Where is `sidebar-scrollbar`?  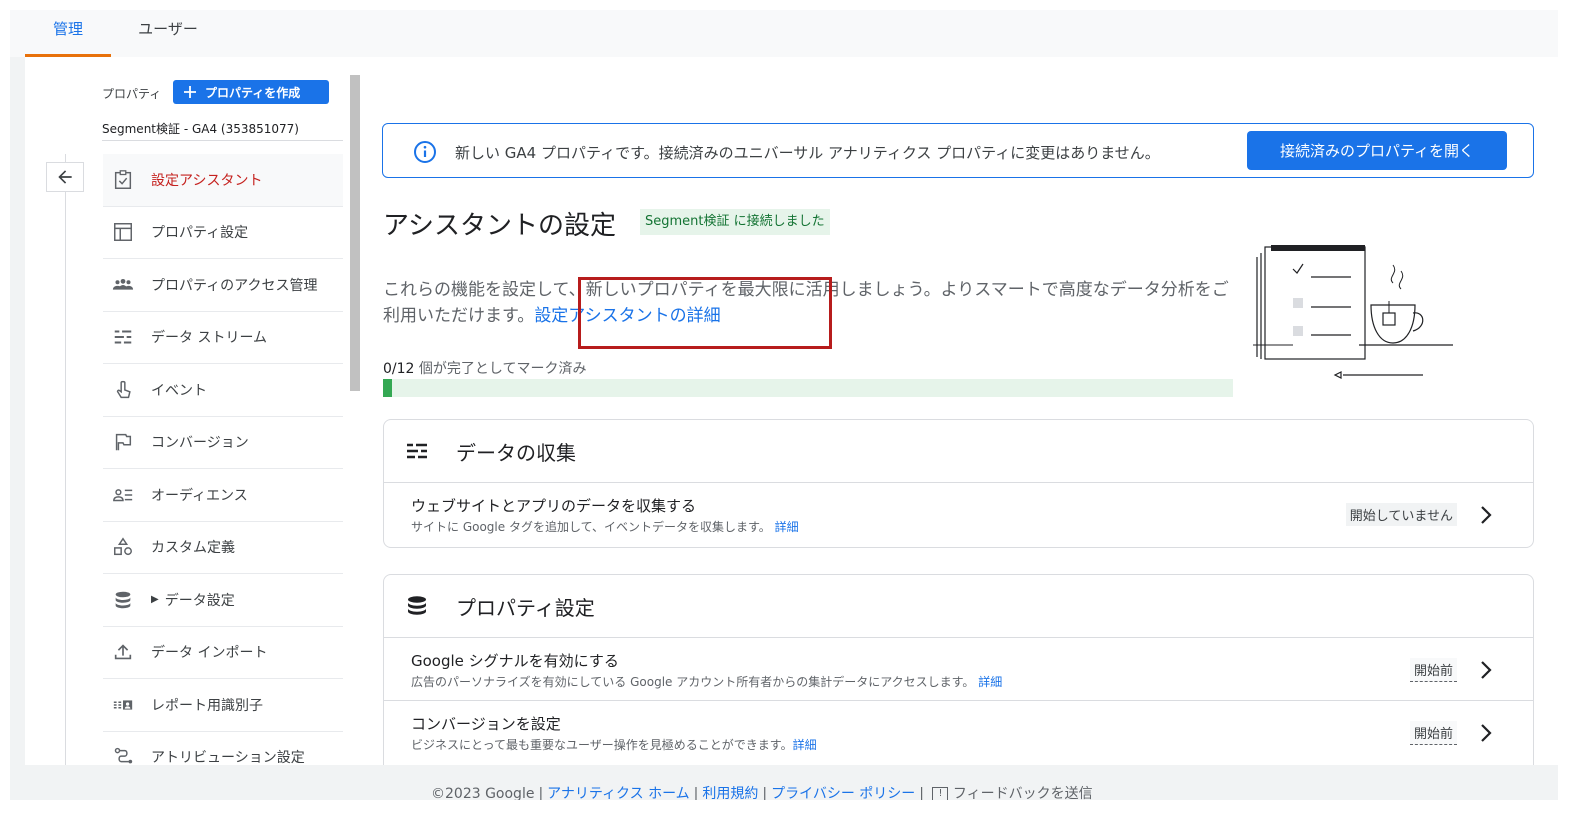
sidebar-scrollbar is located at coordinates (355, 233).